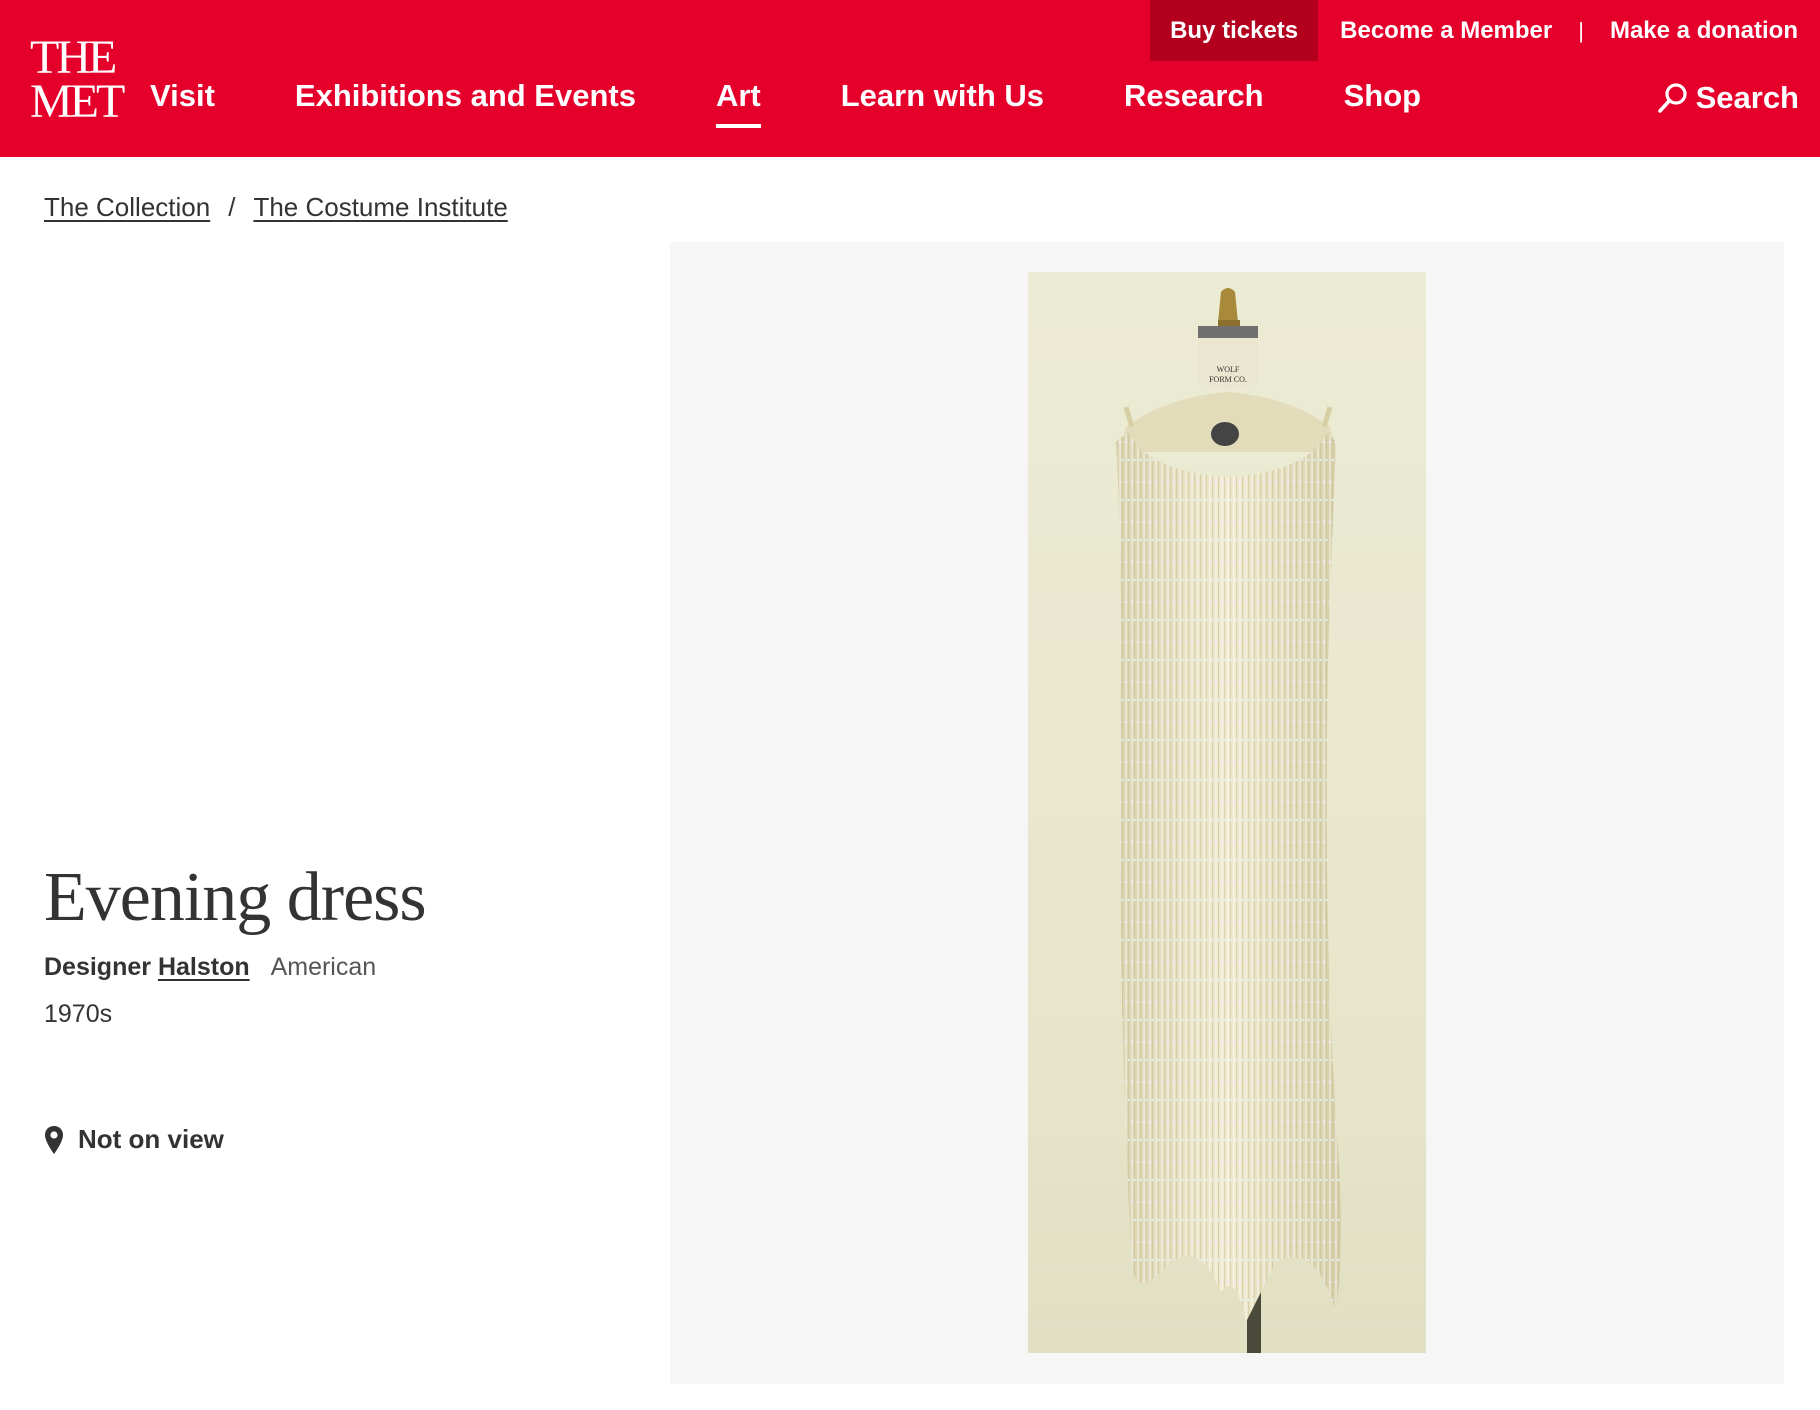  I want to click on location-status: Not on view, so click(134, 1139).